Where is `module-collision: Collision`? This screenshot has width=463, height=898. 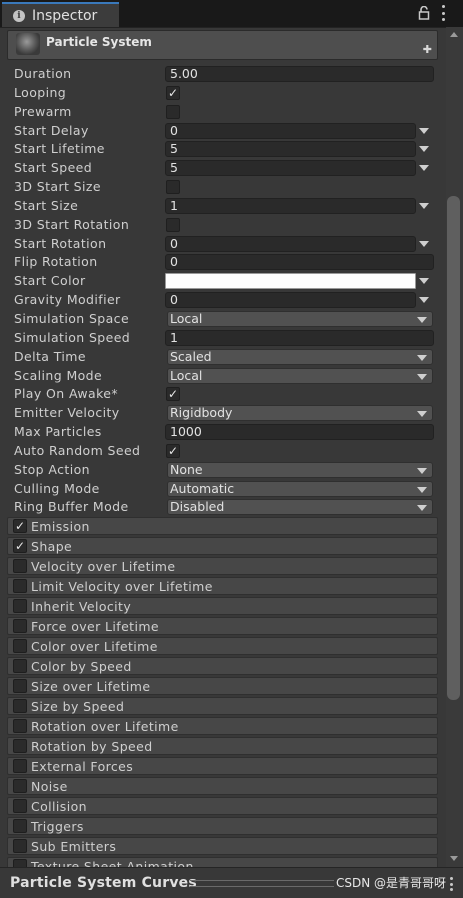
module-collision: Collision is located at coordinates (222, 806).